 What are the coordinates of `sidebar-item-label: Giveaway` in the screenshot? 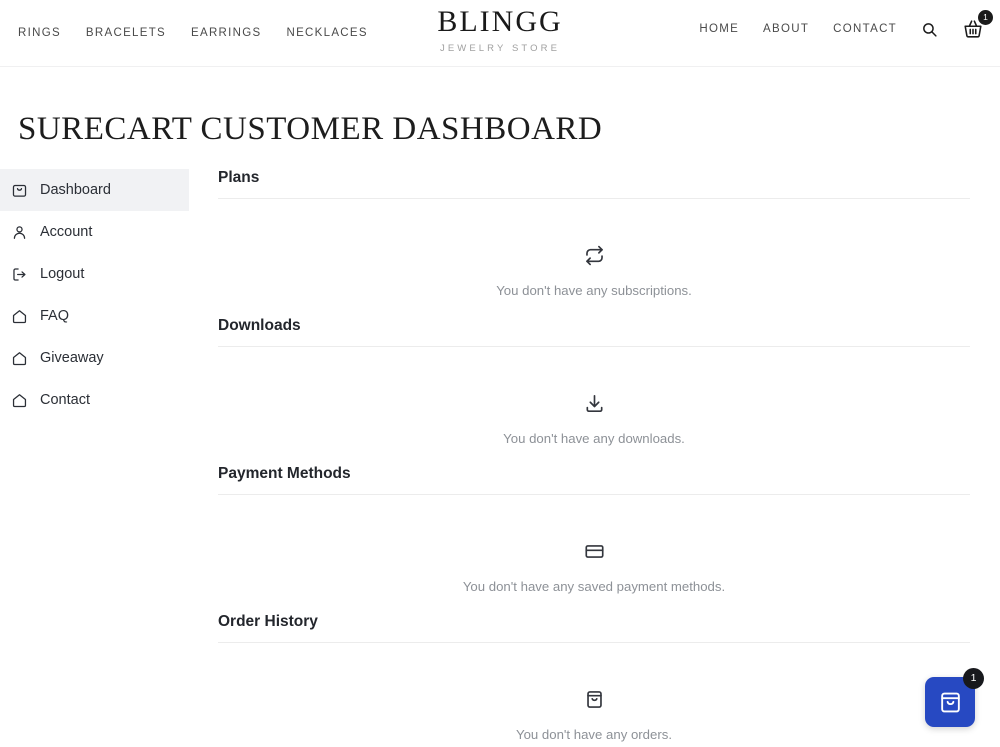 It's located at (72, 358).